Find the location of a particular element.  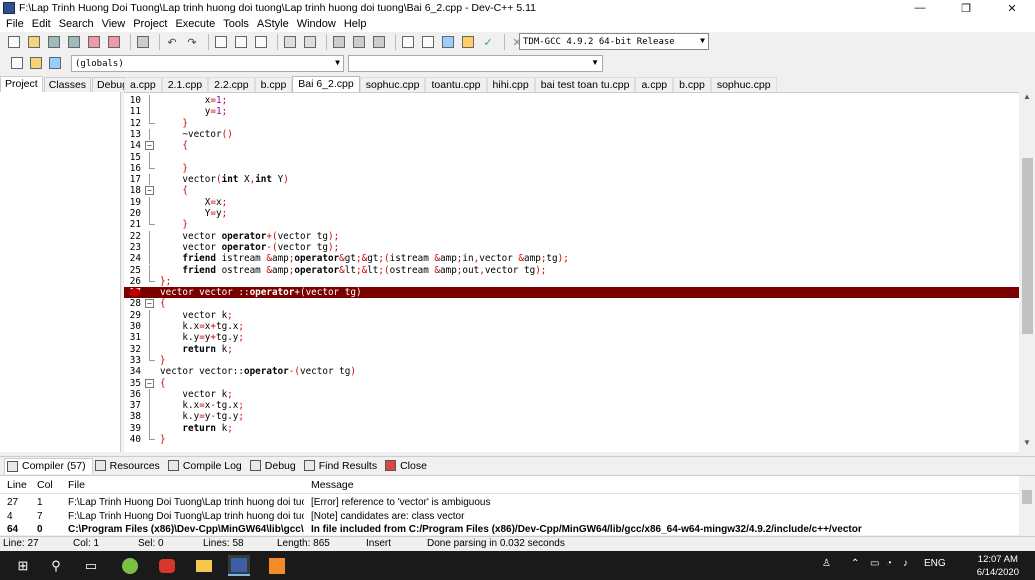

new-file-icon is located at coordinates (14, 42).